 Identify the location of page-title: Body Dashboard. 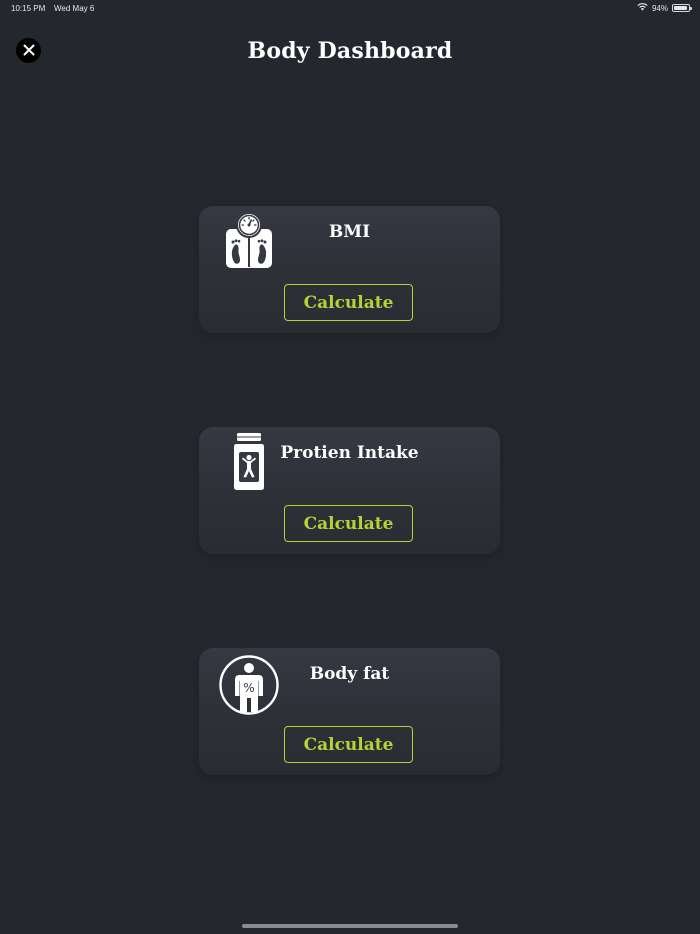
(350, 51).